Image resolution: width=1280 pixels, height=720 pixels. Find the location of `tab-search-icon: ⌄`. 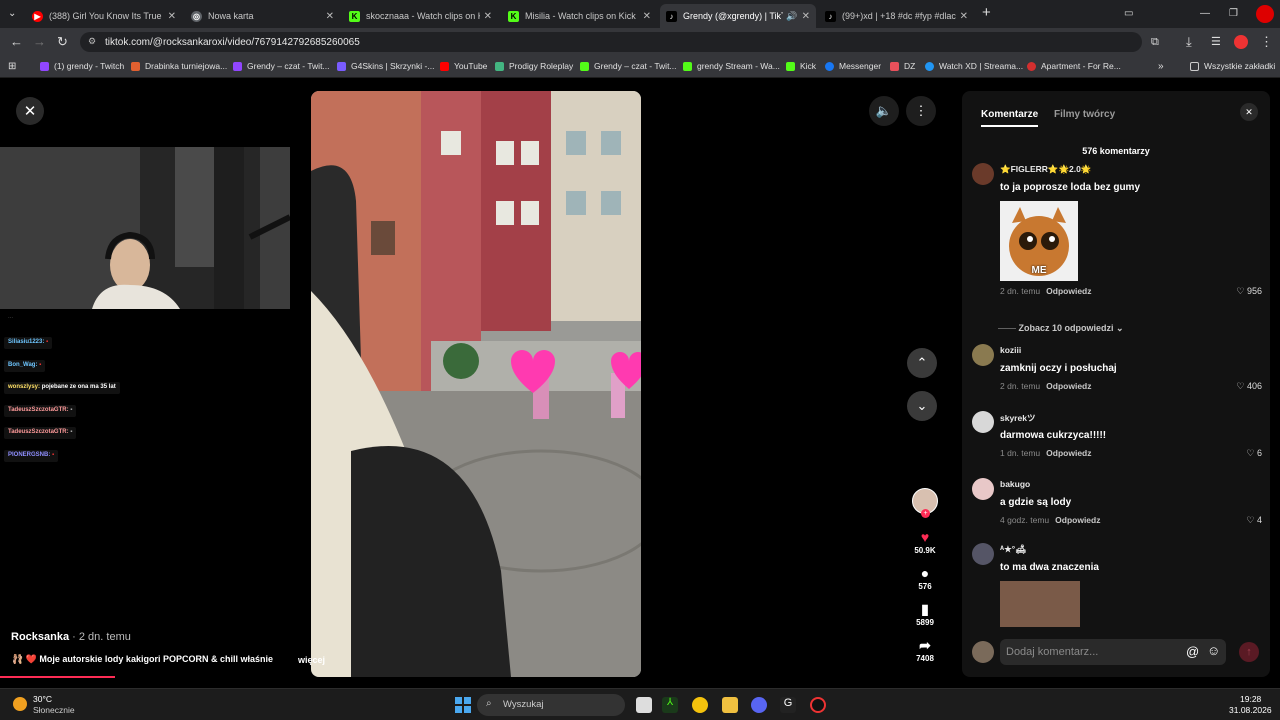

tab-search-icon: ⌄ is located at coordinates (12, 14).